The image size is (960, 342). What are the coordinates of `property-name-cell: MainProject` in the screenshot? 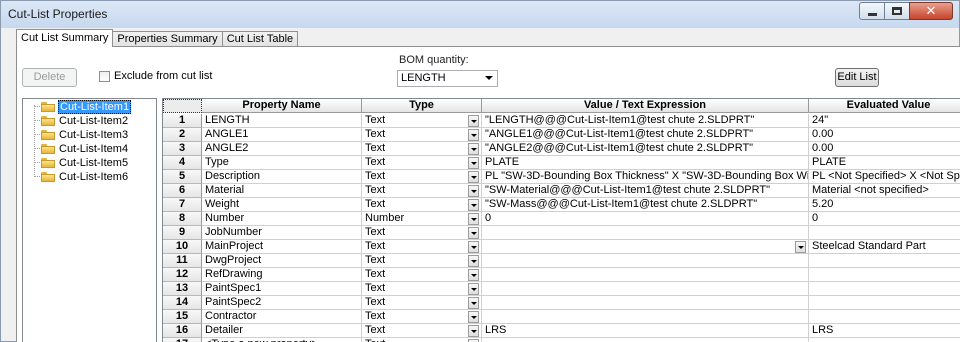 It's located at (282, 247).